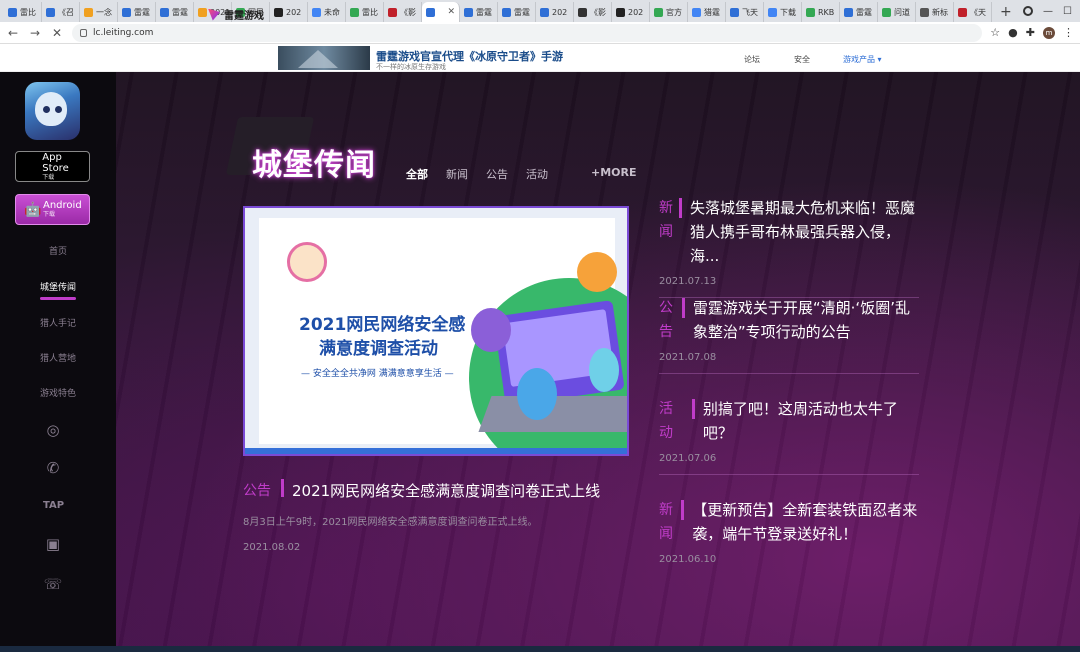 The height and width of the screenshot is (652, 1080). Describe the element at coordinates (53, 544) in the screenshot. I see `bilibili-icon: ▣` at that location.